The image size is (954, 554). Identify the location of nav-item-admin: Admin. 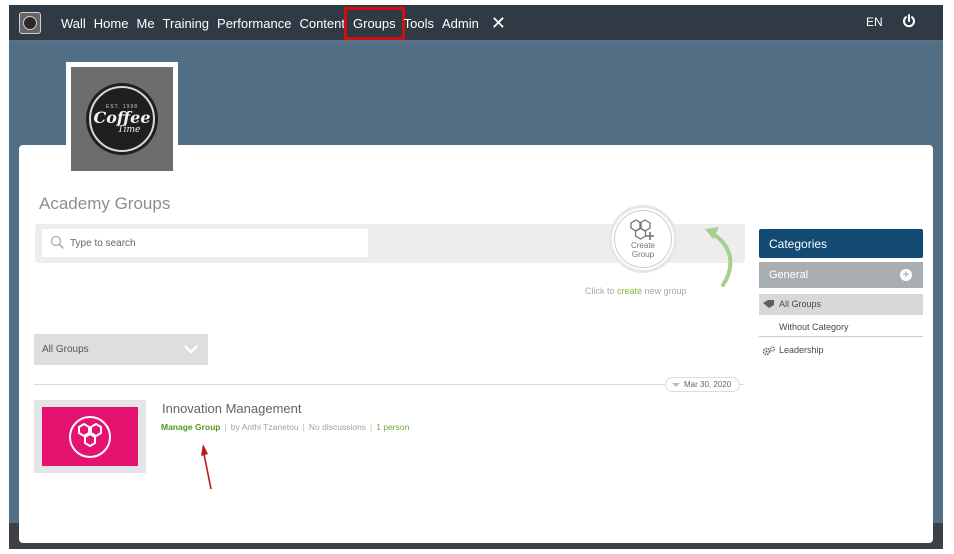
(460, 23).